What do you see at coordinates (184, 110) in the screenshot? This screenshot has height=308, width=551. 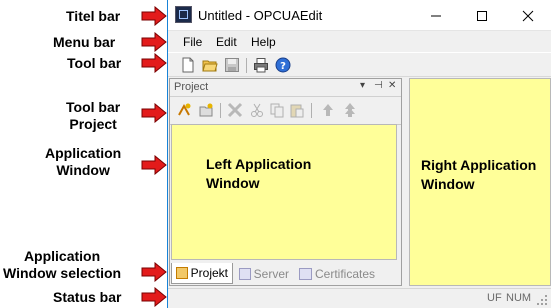 I see `add-node-icon` at bounding box center [184, 110].